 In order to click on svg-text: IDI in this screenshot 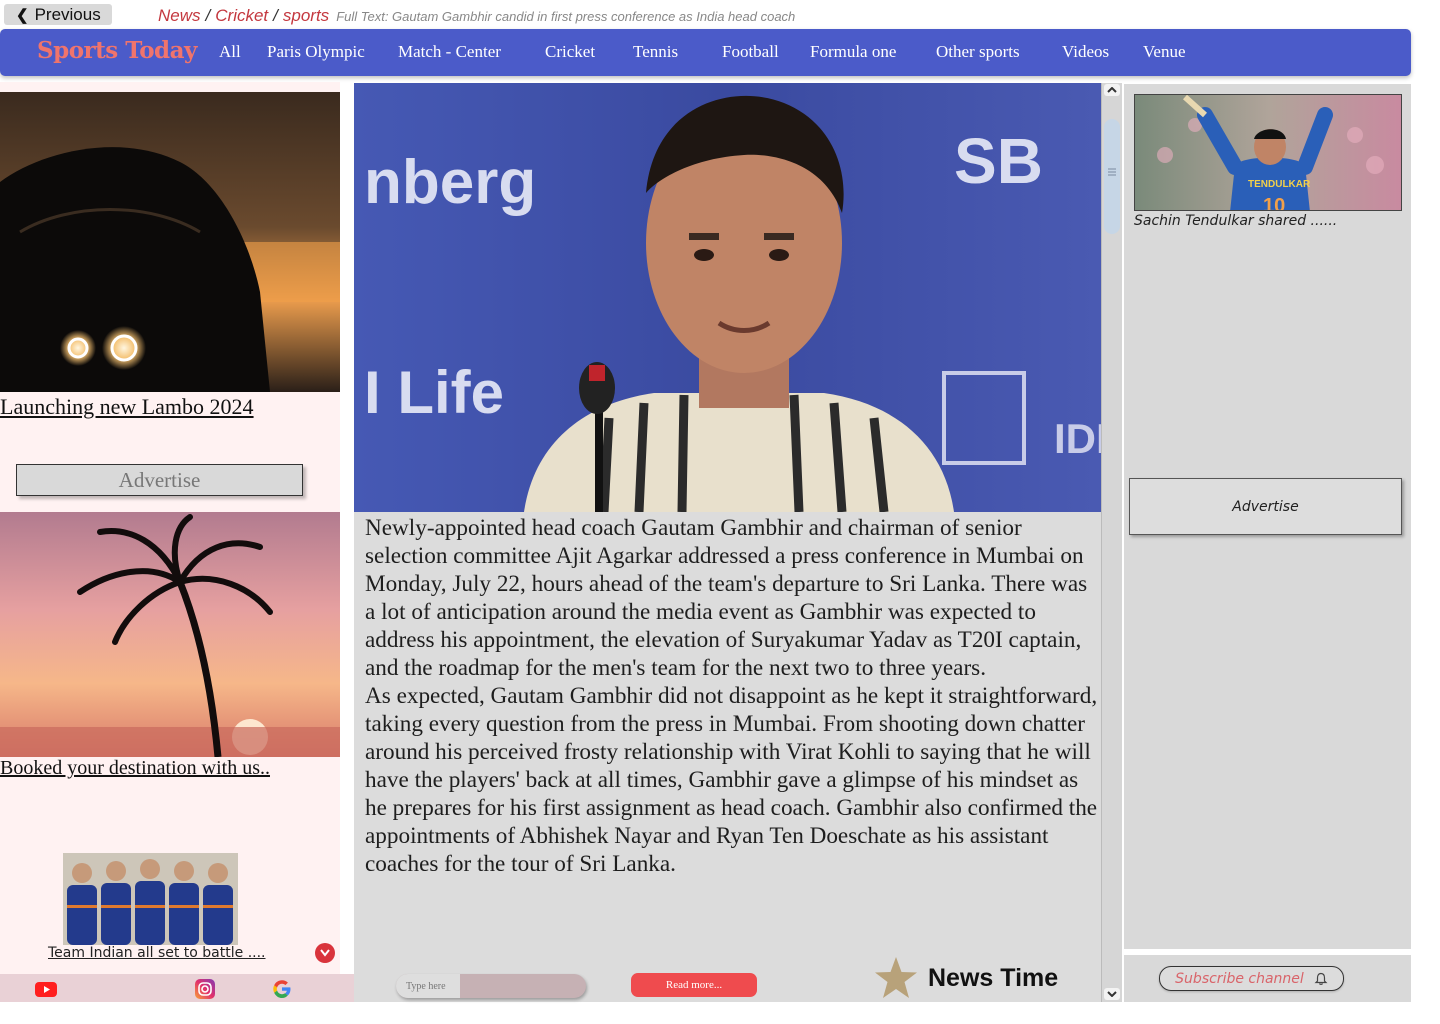, I will do `click(1077, 438)`.